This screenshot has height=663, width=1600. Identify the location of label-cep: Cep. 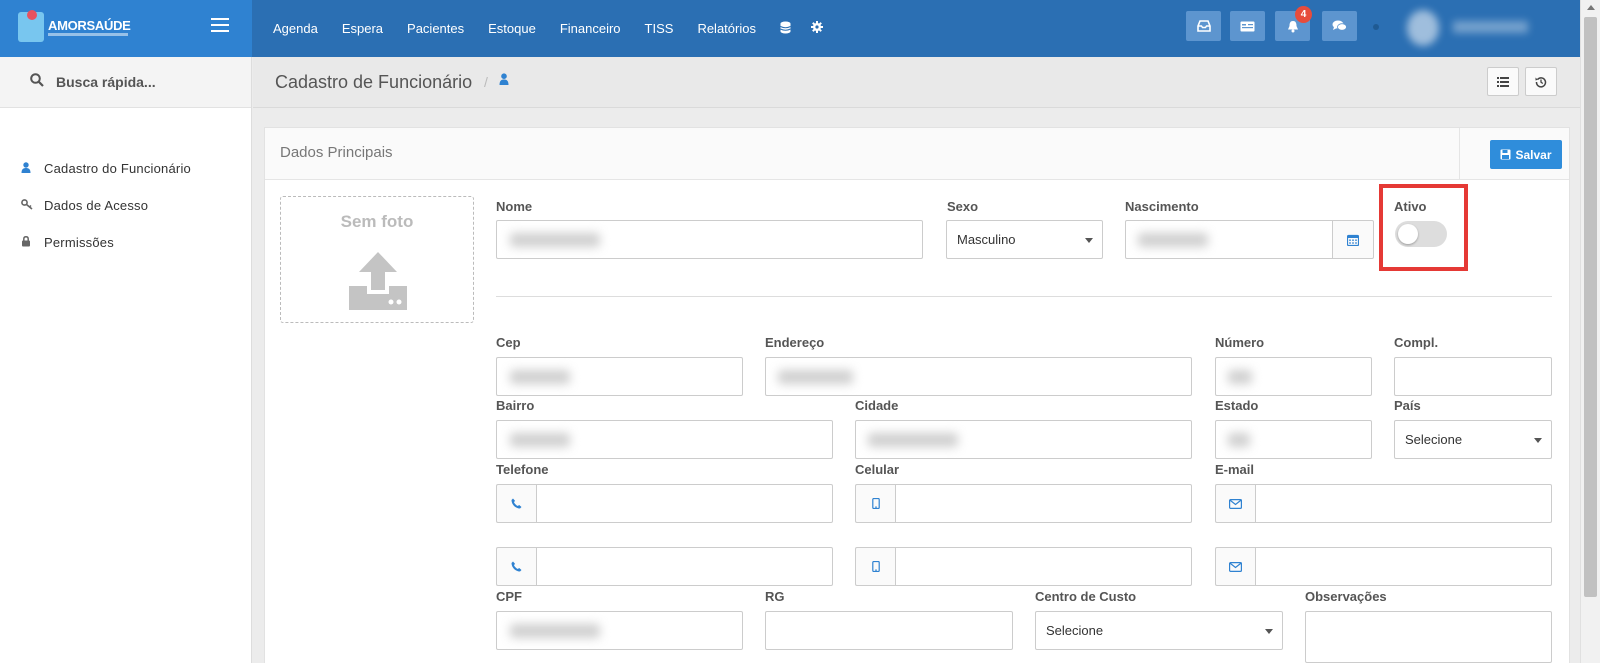
(508, 342).